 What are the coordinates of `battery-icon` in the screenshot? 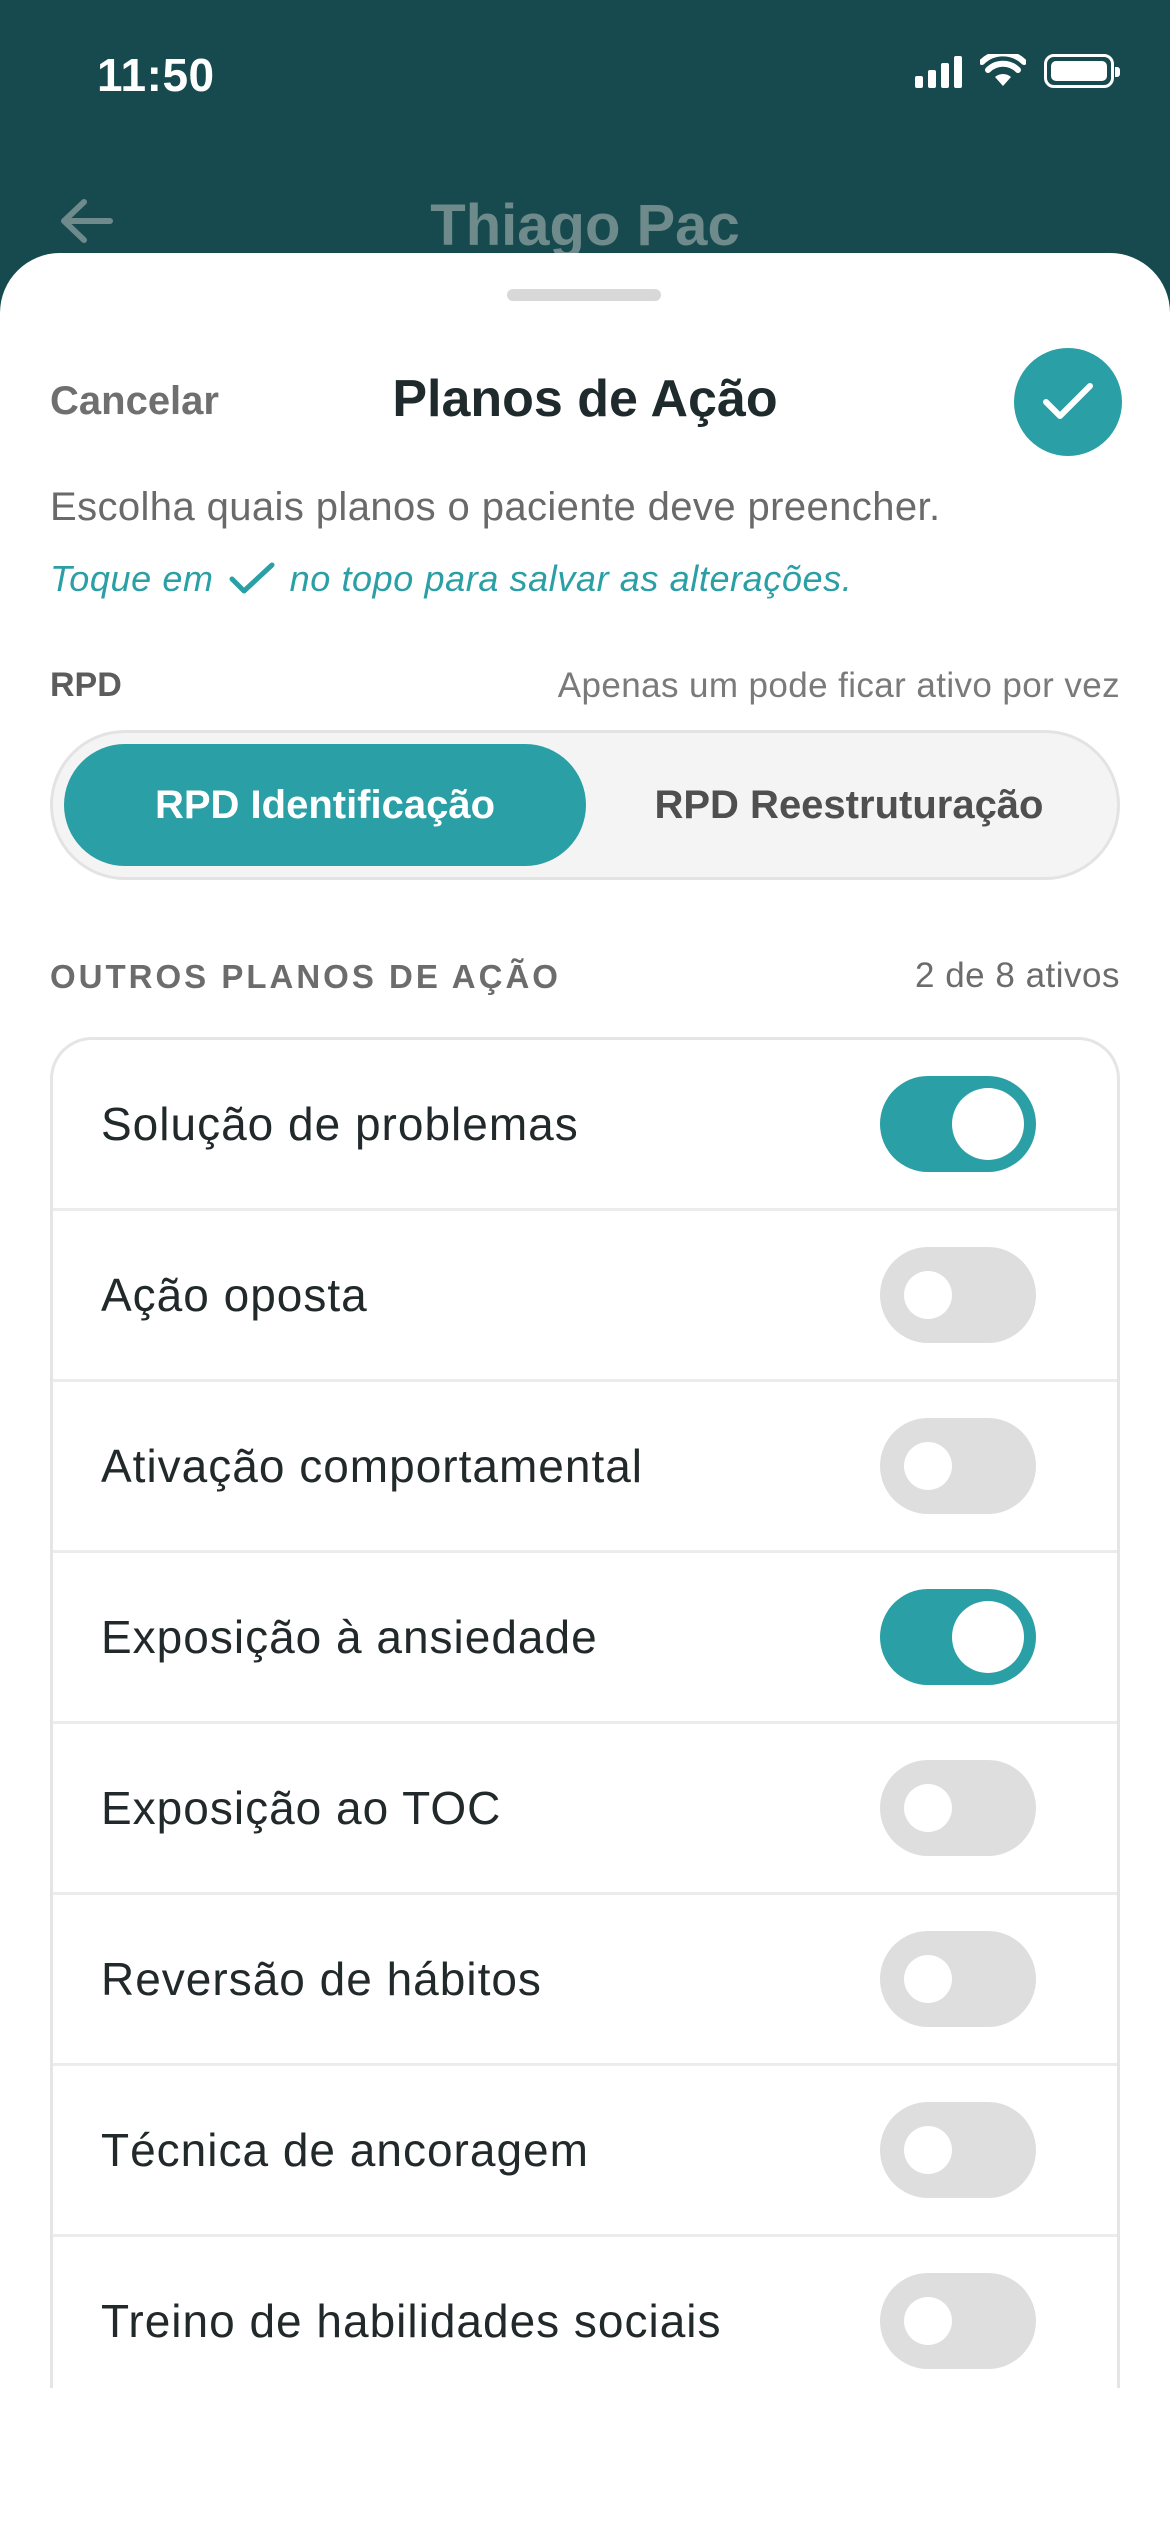 It's located at (1082, 71).